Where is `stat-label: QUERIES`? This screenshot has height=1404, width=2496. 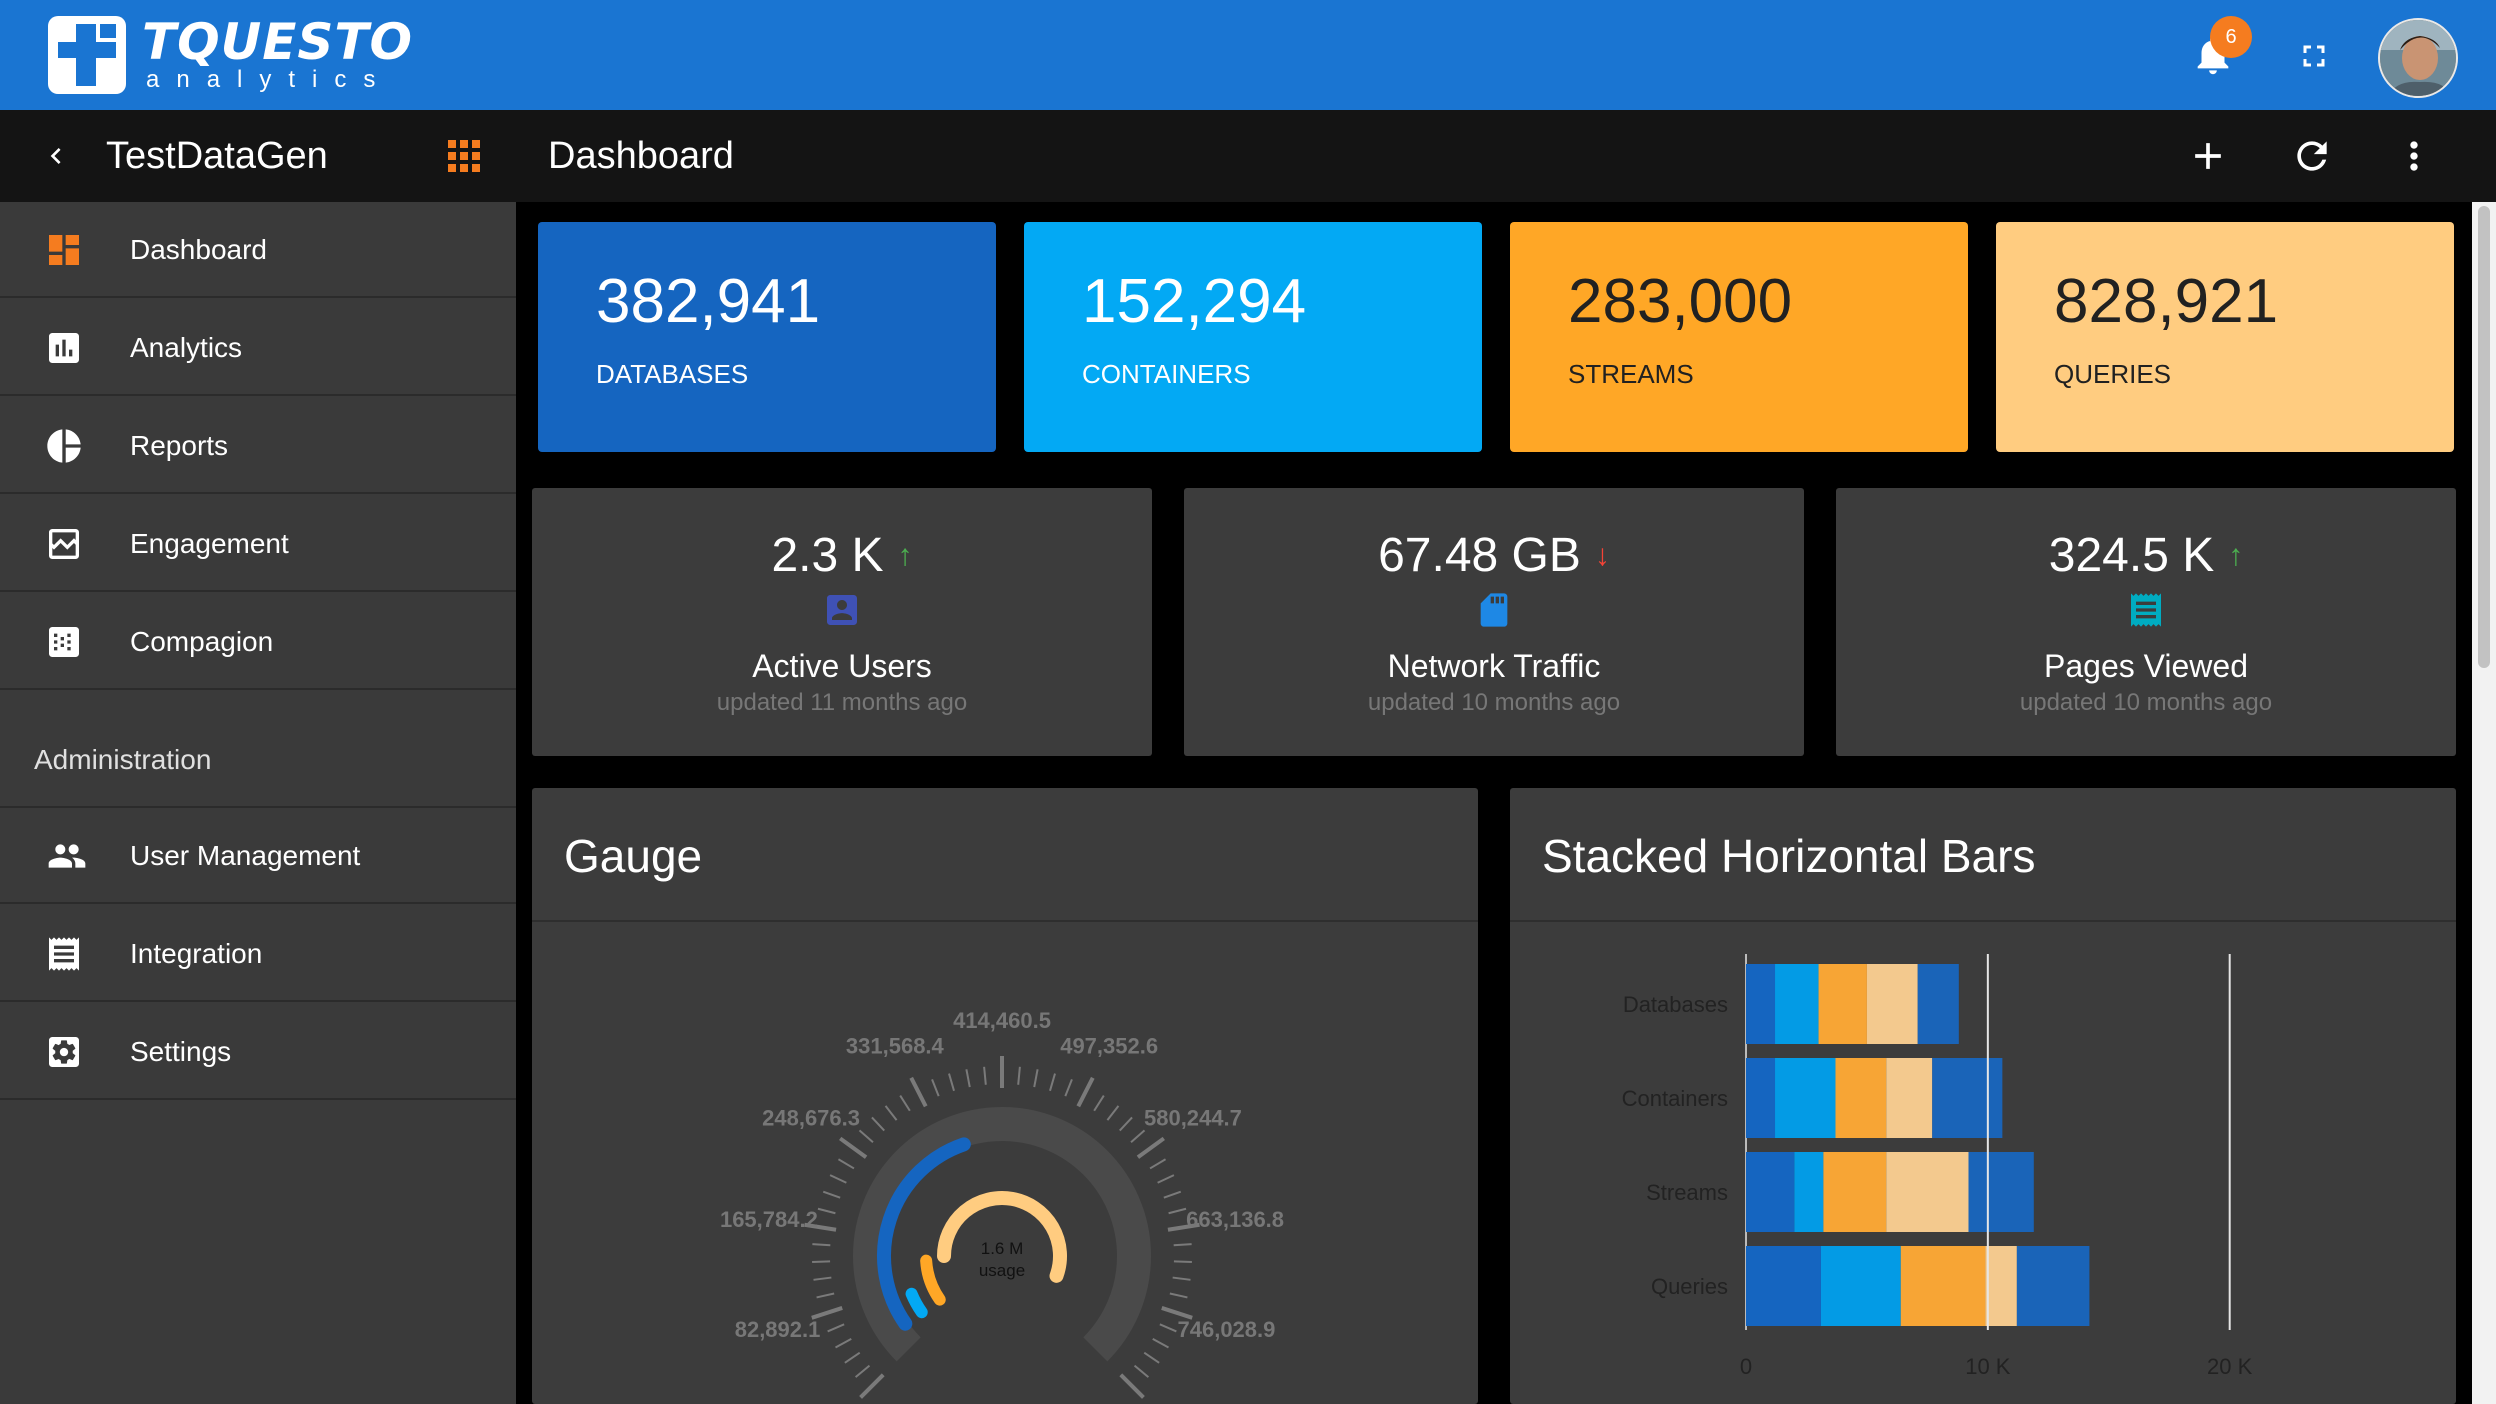 stat-label: QUERIES is located at coordinates (2113, 374).